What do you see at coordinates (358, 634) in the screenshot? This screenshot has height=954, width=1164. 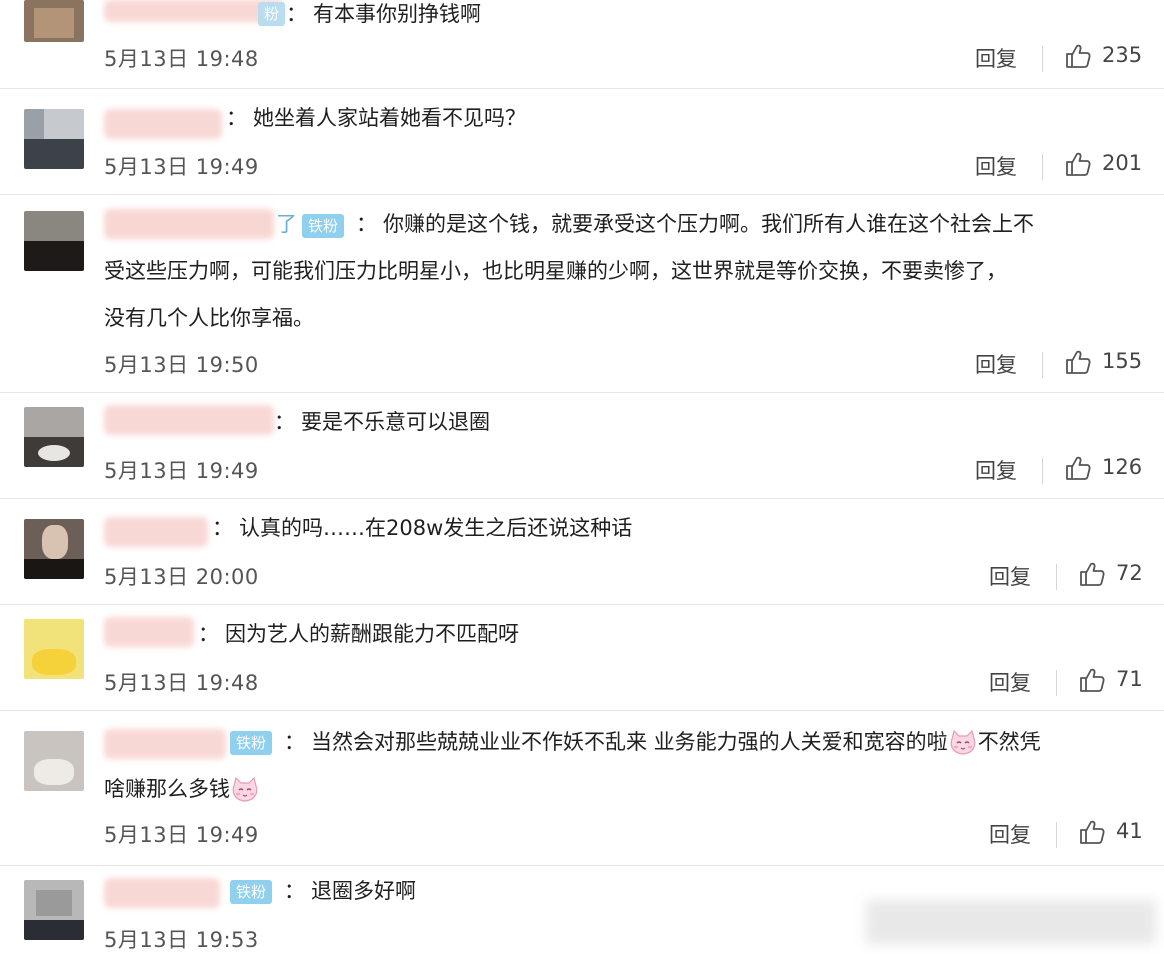 I see `comment-text: ：因为艺人的薪酬跟能力不匹配呀` at bounding box center [358, 634].